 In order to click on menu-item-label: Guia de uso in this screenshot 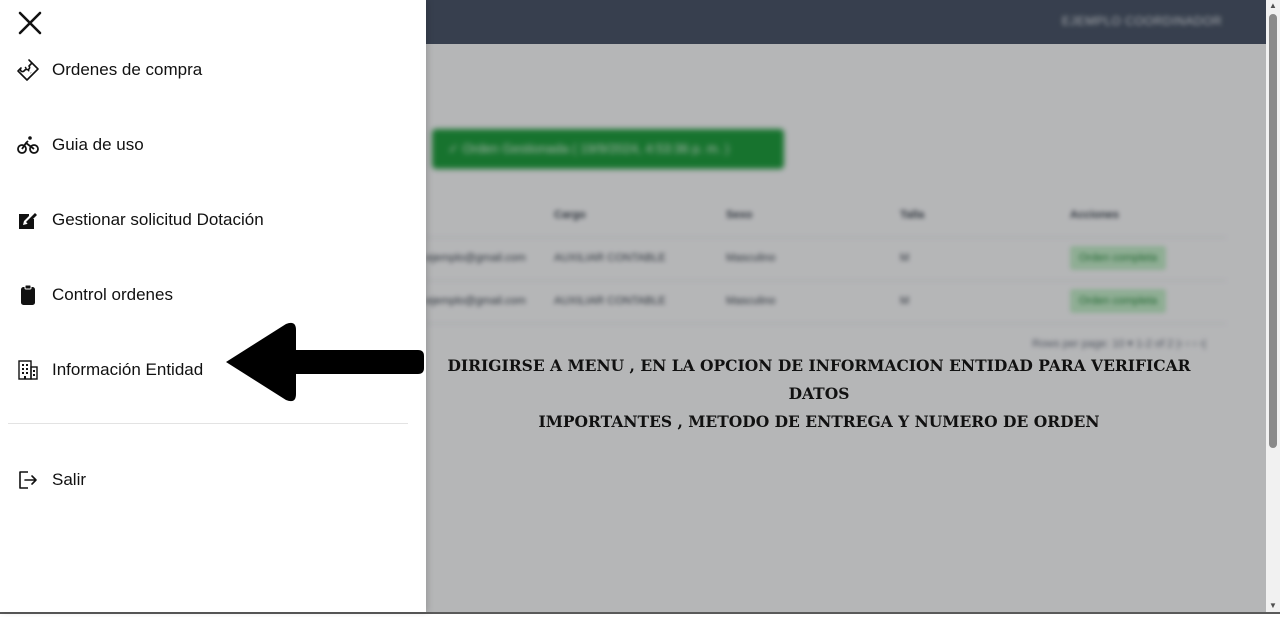, I will do `click(98, 144)`.